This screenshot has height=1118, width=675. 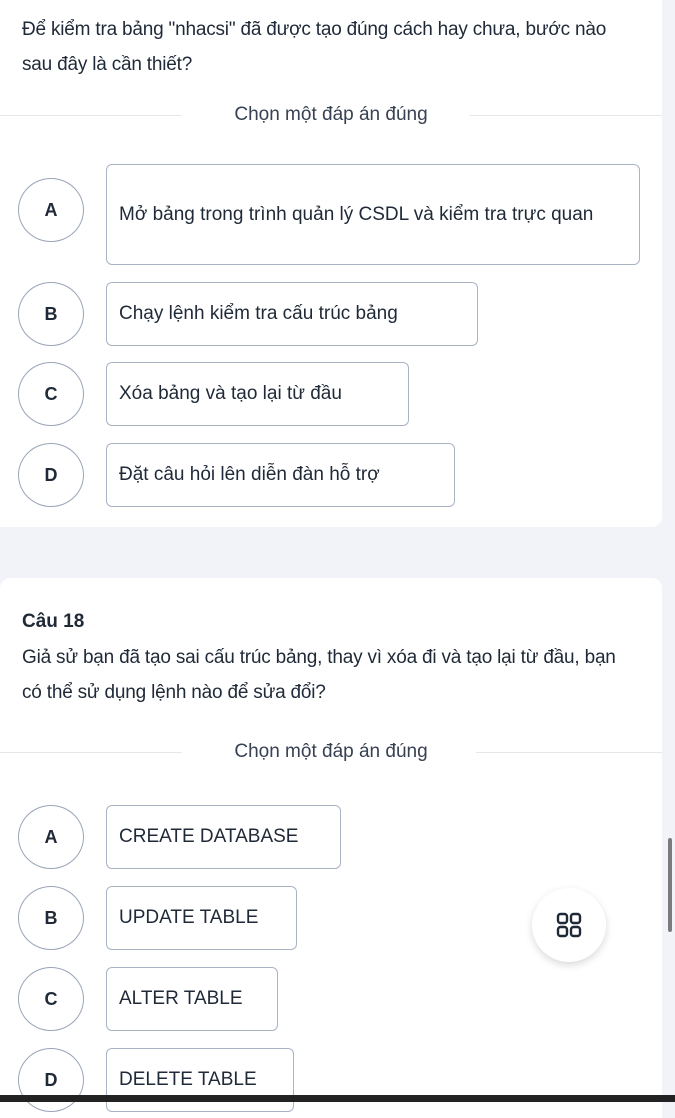 I want to click on option-b-text: UPDATE TABLE, so click(x=201, y=918).